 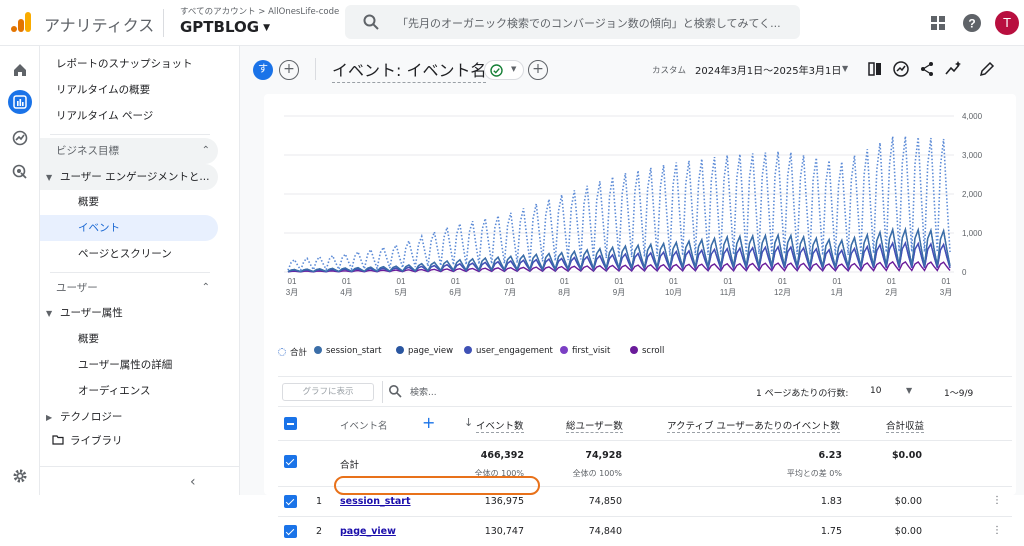 I want to click on sidebar-item-audiences: オーディエンス, so click(x=129, y=391).